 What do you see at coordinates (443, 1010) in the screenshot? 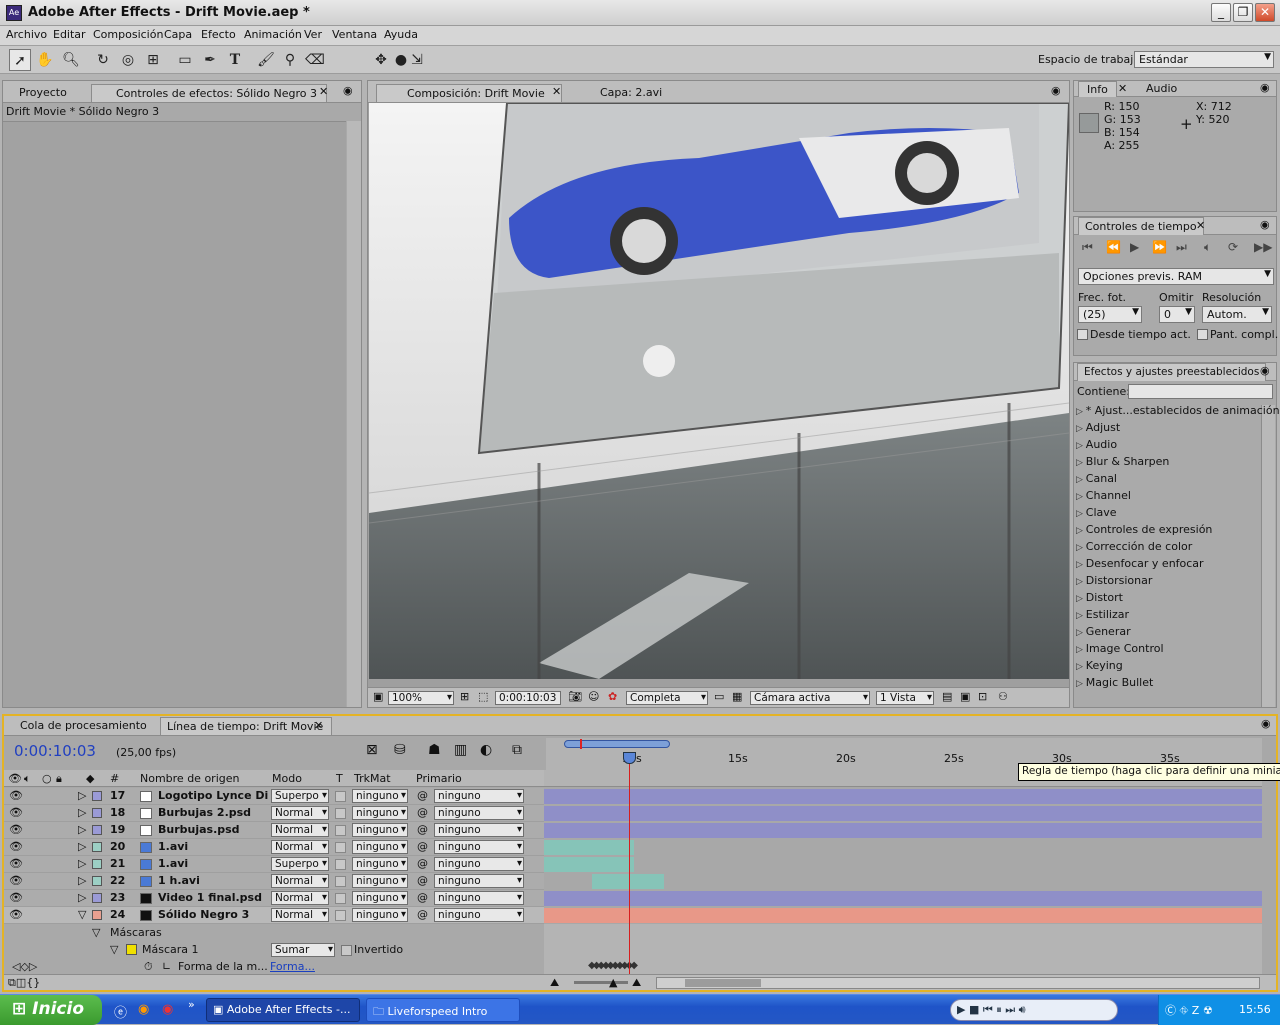
I see `taskbar-folder: 🗀︎ Liveforspeed Intro` at bounding box center [443, 1010].